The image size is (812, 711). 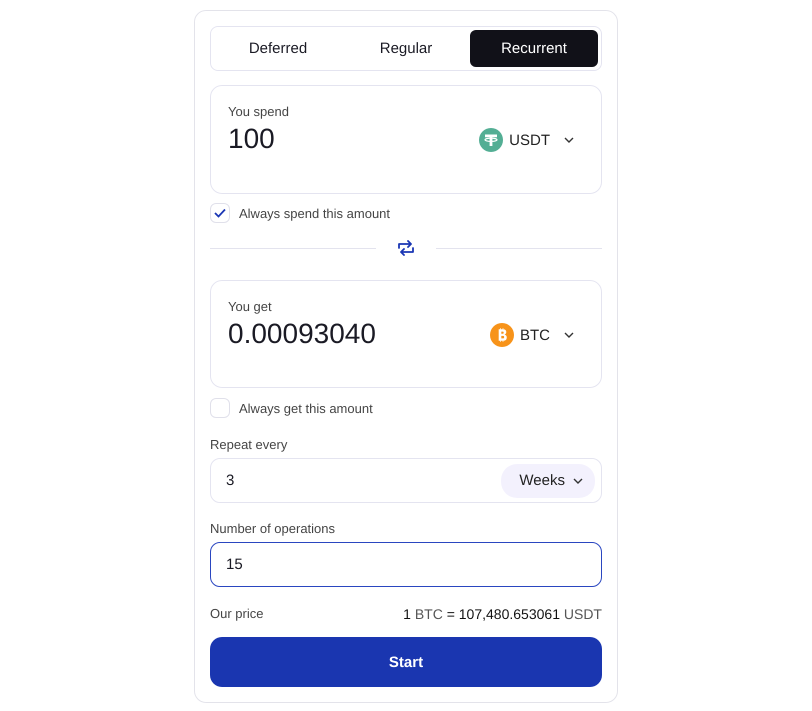 I want to click on amount-input: 0.00093040, so click(x=302, y=334).